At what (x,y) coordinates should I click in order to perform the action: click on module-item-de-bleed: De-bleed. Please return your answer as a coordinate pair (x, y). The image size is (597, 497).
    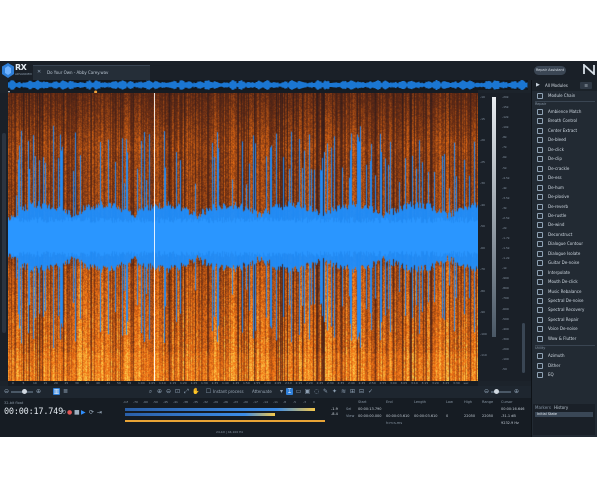
    Looking at the image, I should click on (566, 140).